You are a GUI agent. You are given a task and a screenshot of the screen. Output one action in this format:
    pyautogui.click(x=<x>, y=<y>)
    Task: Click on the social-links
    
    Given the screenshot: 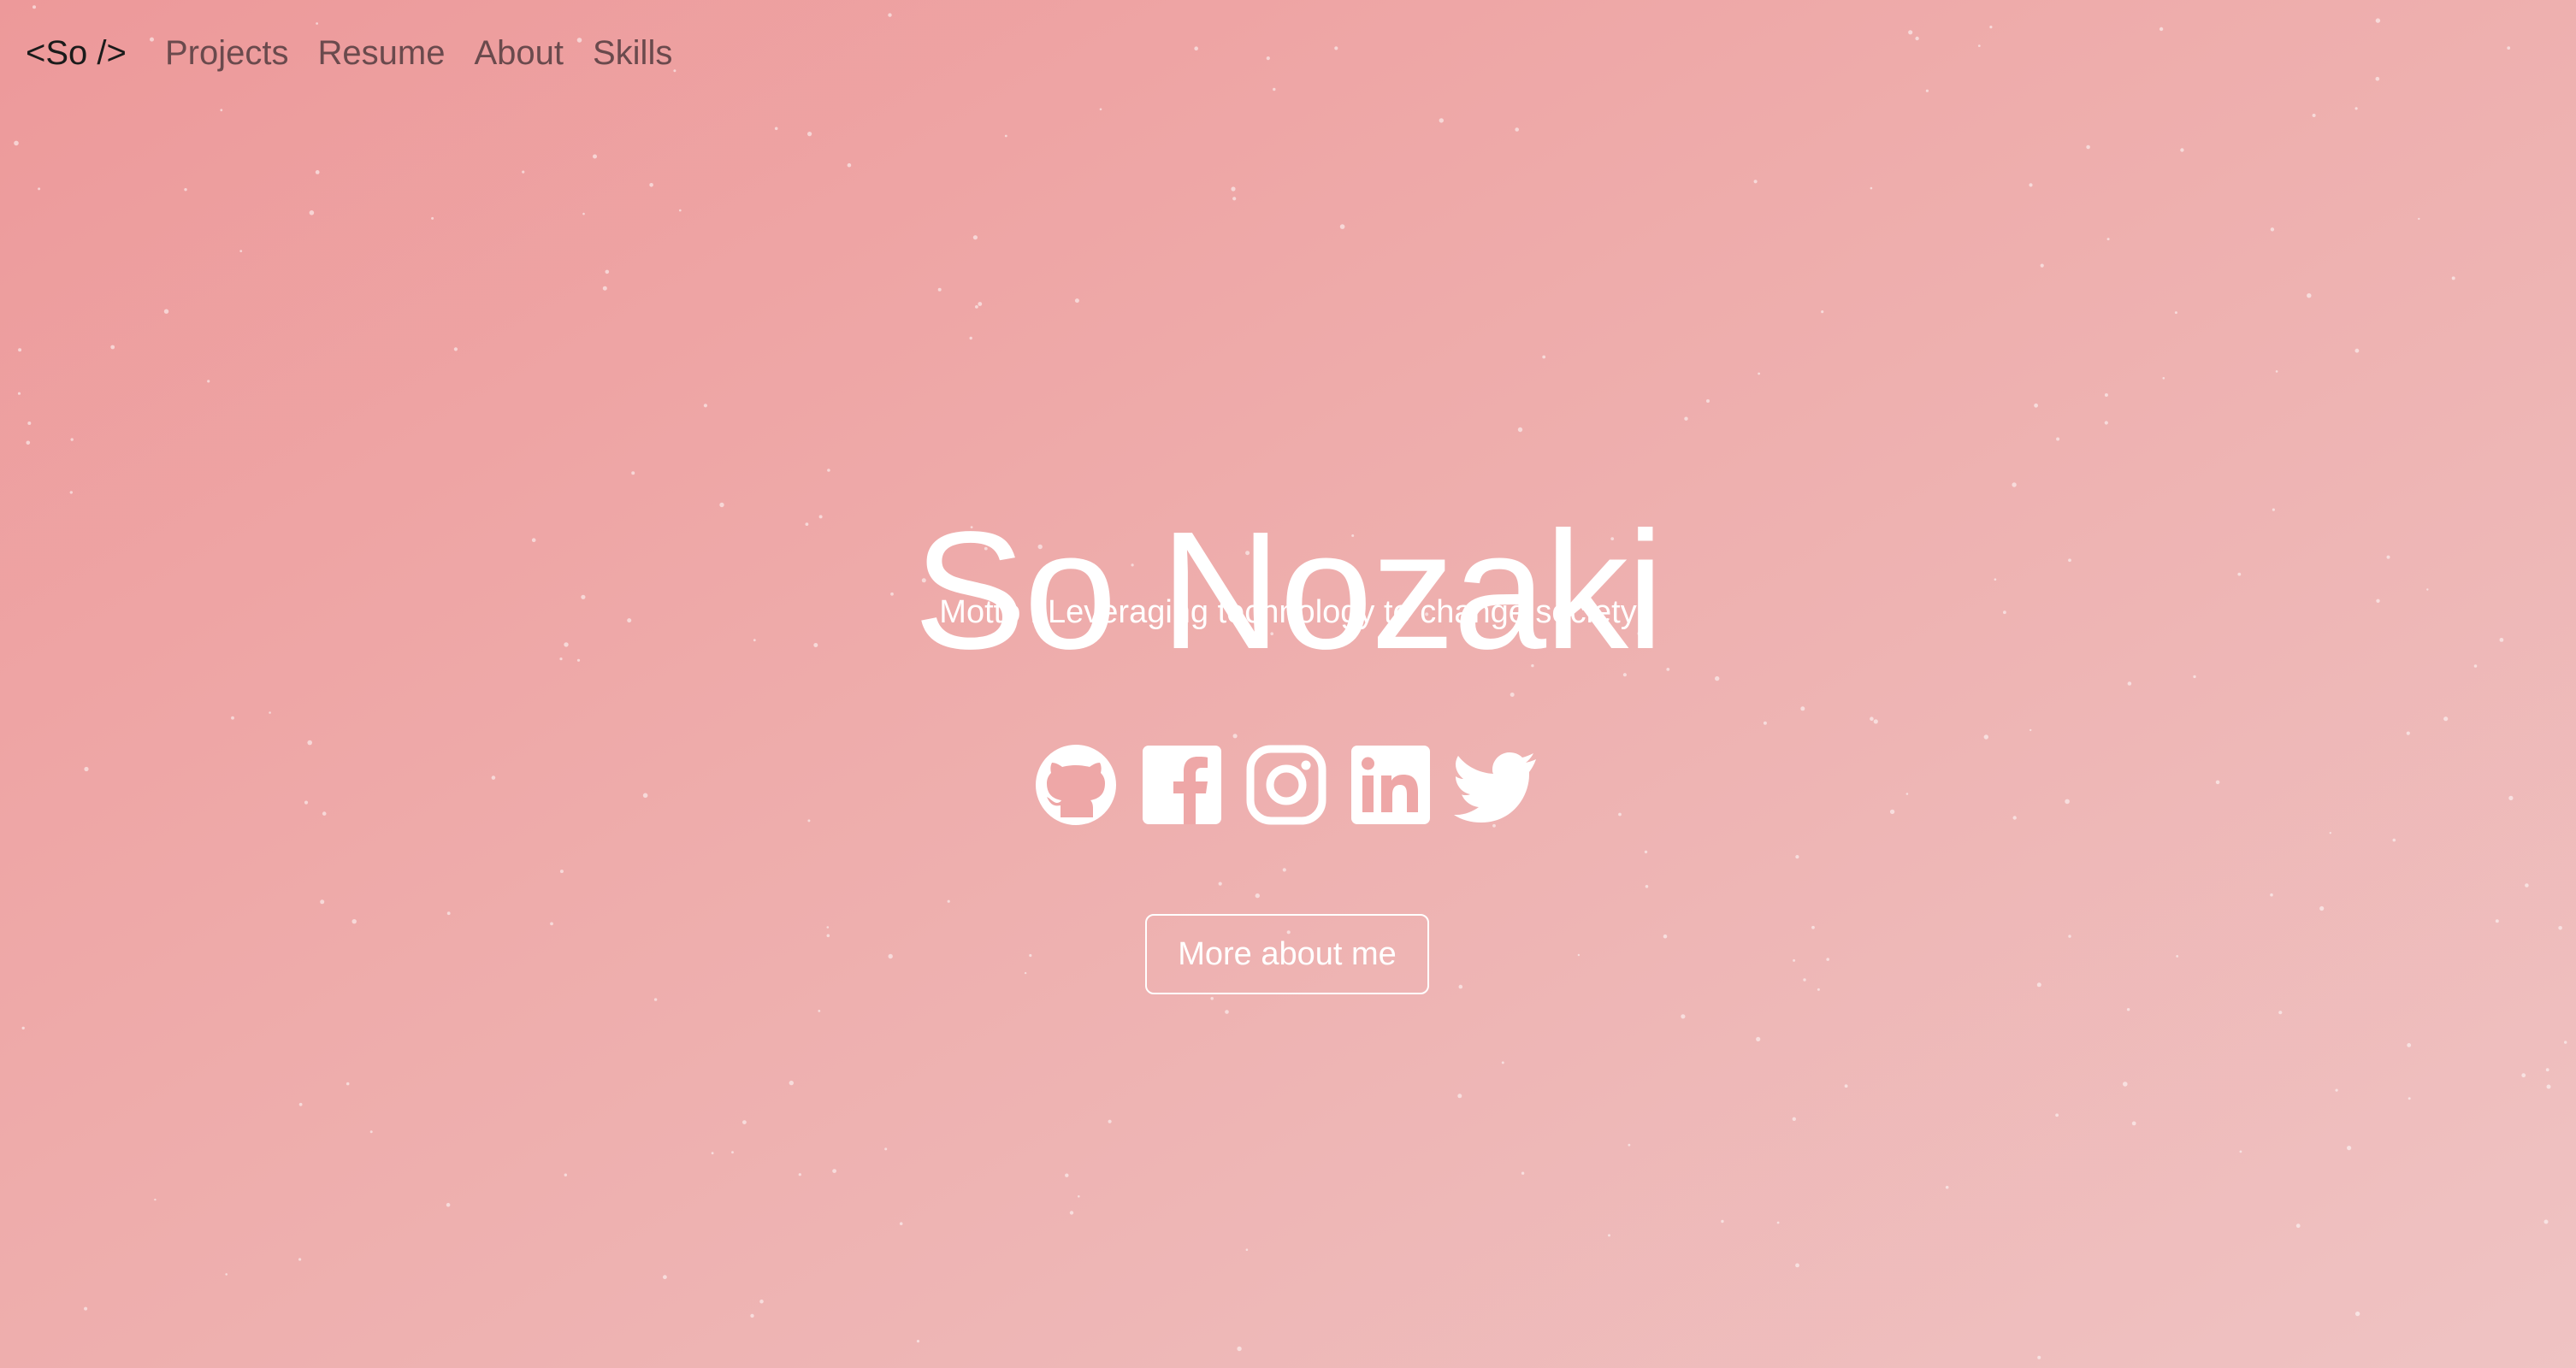 What is the action you would take?
    pyautogui.click(x=1289, y=785)
    